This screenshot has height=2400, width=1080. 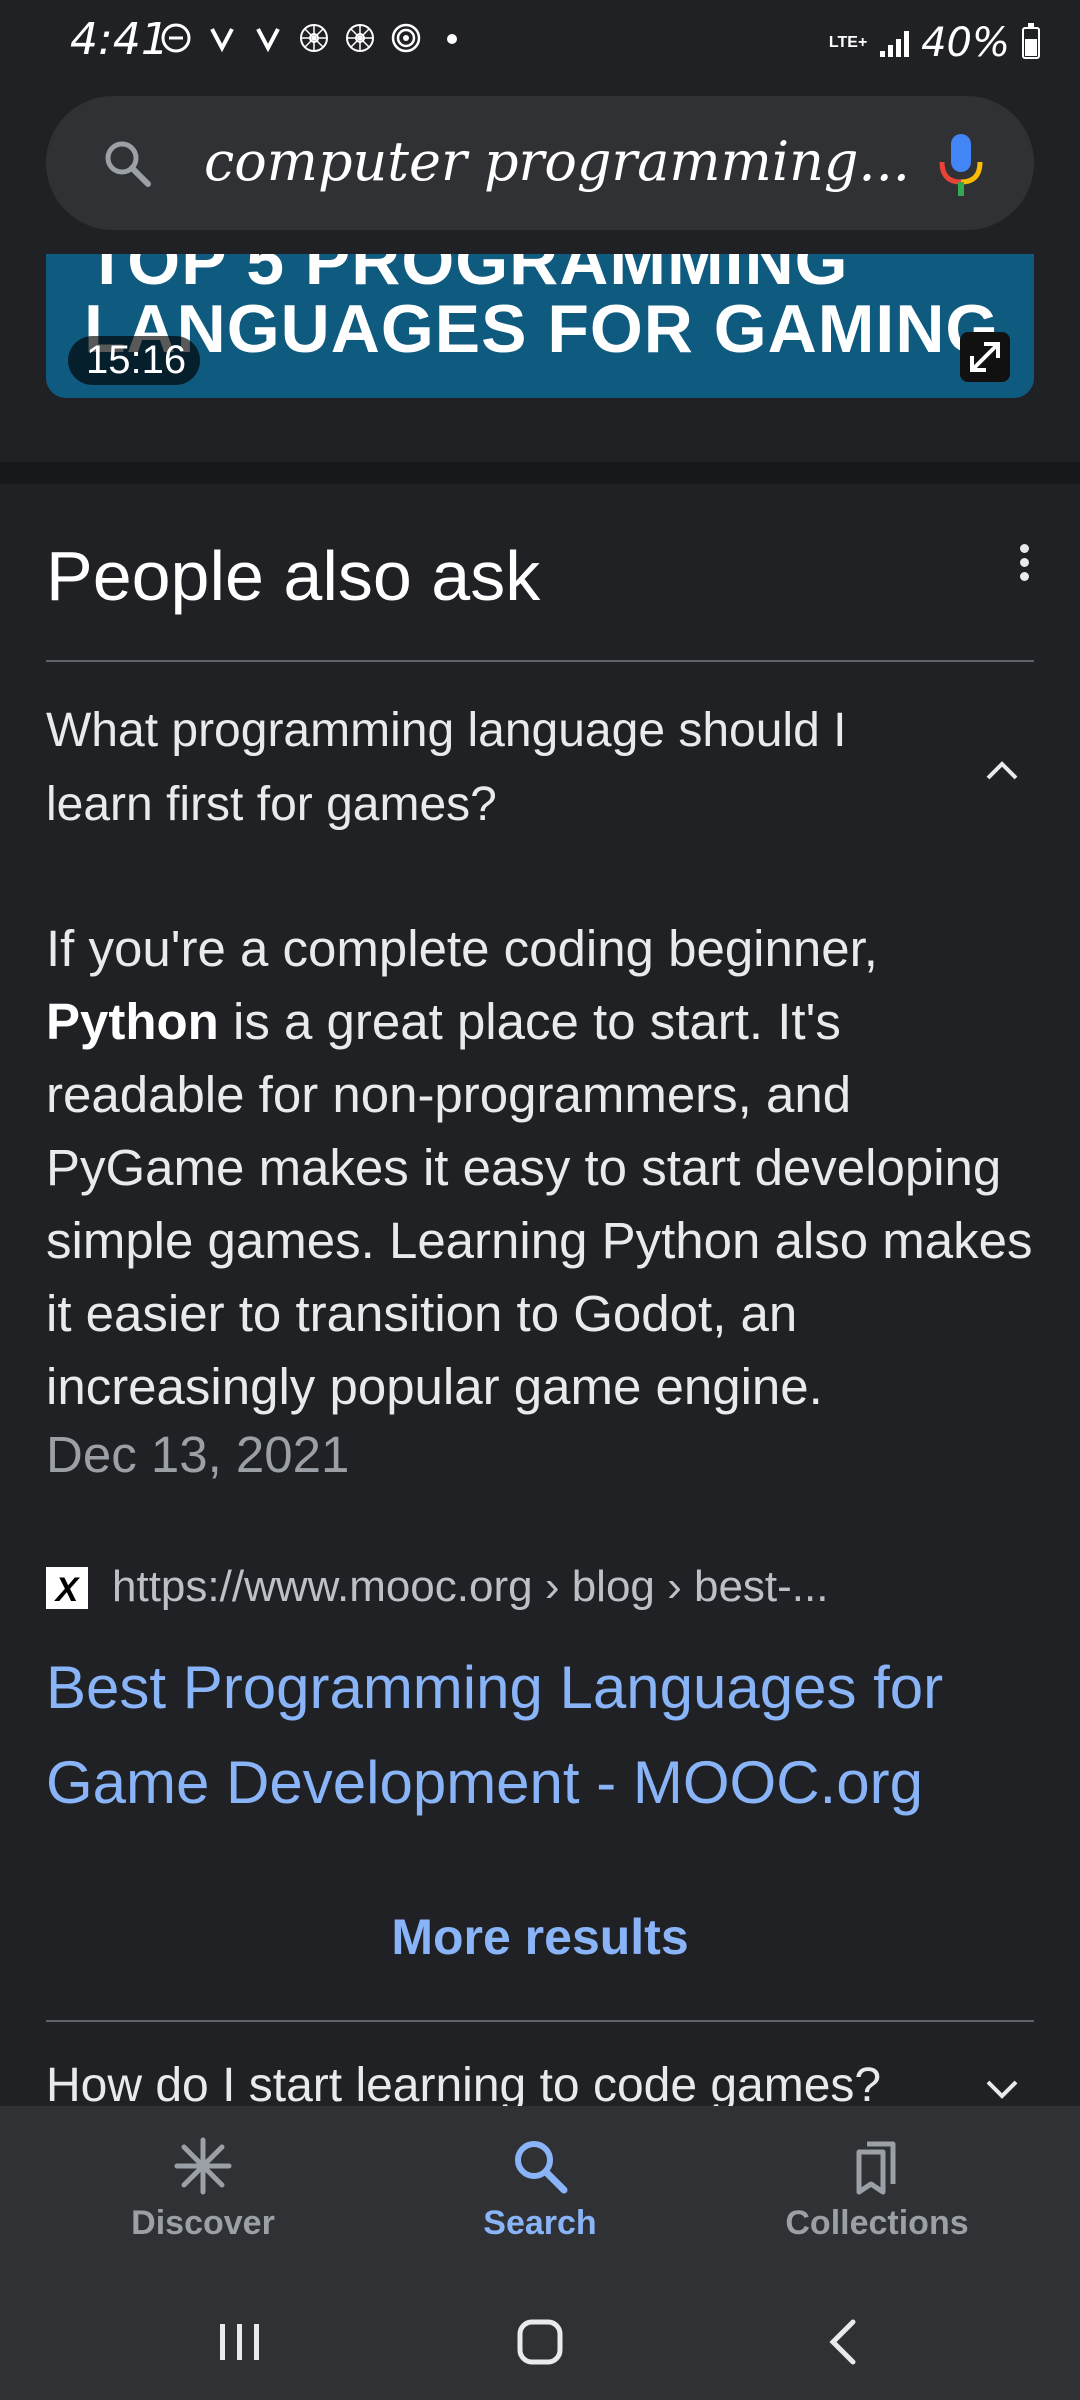 What do you see at coordinates (134, 360) in the screenshot?
I see `video-duration: 15:16` at bounding box center [134, 360].